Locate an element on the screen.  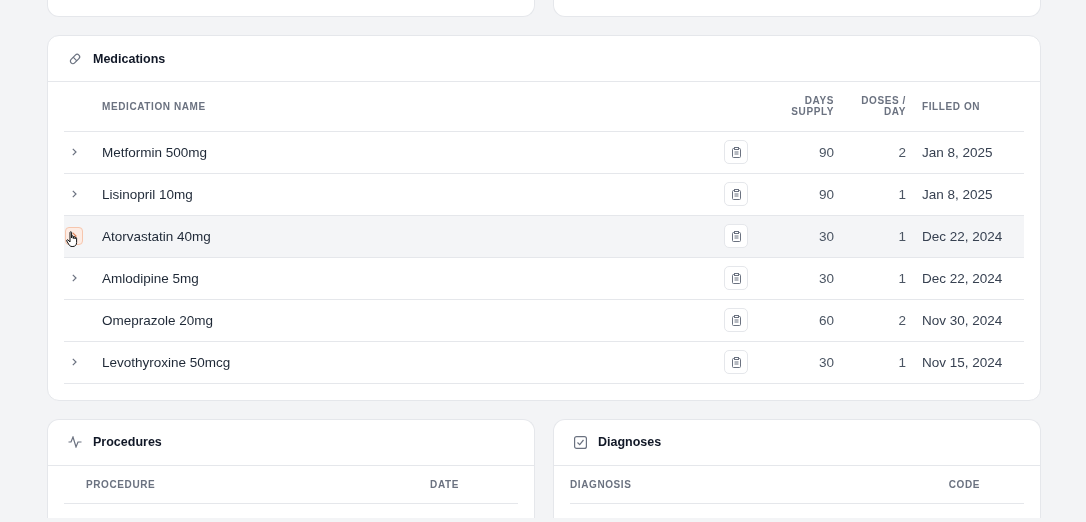
medication-name: Levothyroxine 50mcg is located at coordinates (413, 362).